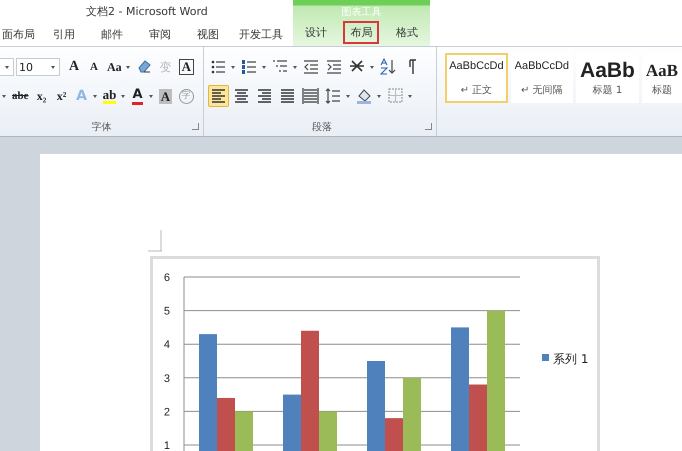  Describe the element at coordinates (41, 96) in the screenshot. I see `subscript-button: x₂` at that location.